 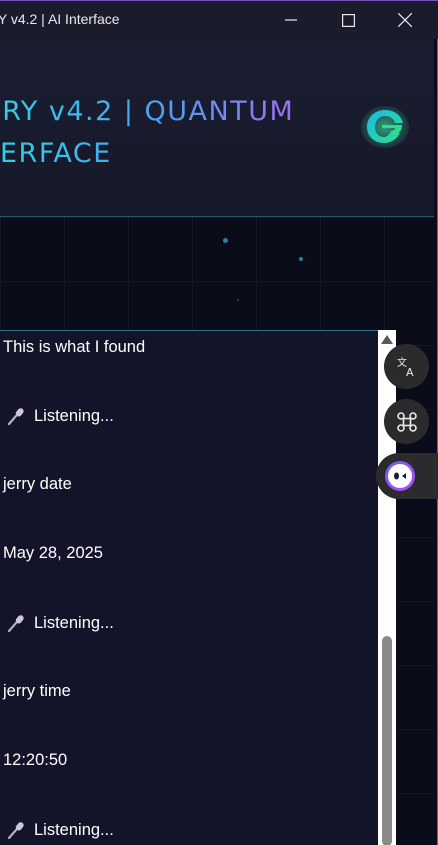 I want to click on minimize-button, so click(x=291, y=20).